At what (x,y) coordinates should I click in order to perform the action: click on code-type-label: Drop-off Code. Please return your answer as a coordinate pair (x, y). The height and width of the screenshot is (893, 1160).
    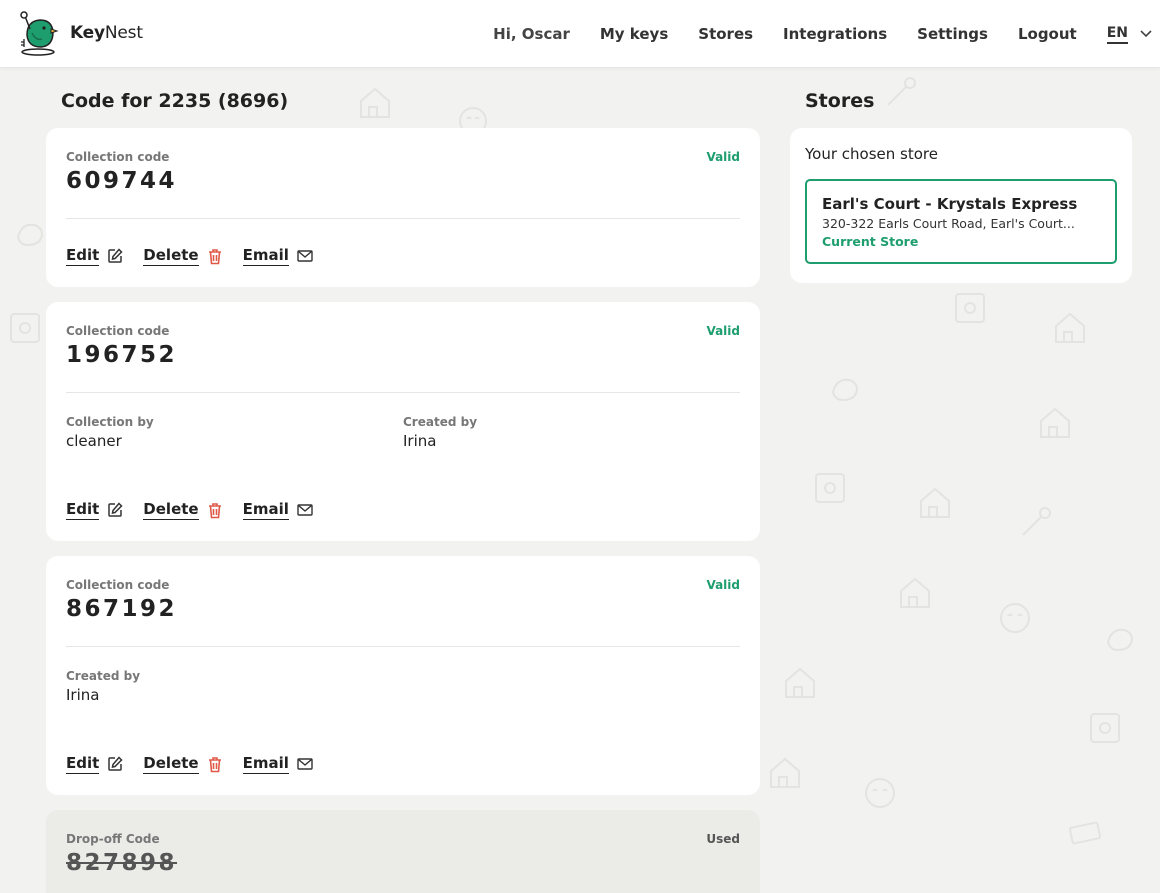
    Looking at the image, I should click on (113, 839).